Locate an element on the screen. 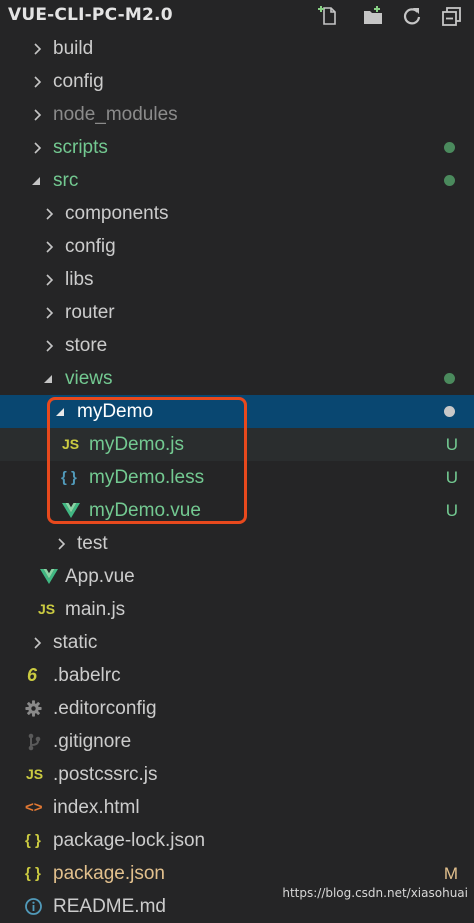 Image resolution: width=474 pixels, height=923 pixels. tree-item-src-config: config is located at coordinates (237, 246).